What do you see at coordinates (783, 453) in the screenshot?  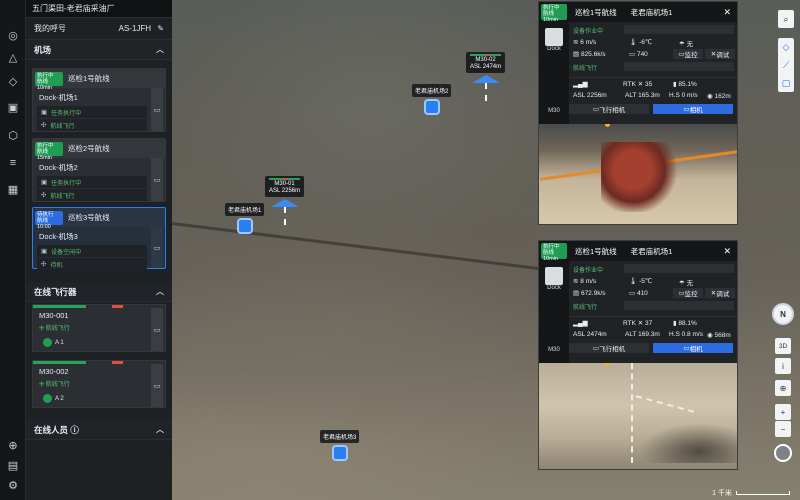 I see `basemap-switch-icon` at bounding box center [783, 453].